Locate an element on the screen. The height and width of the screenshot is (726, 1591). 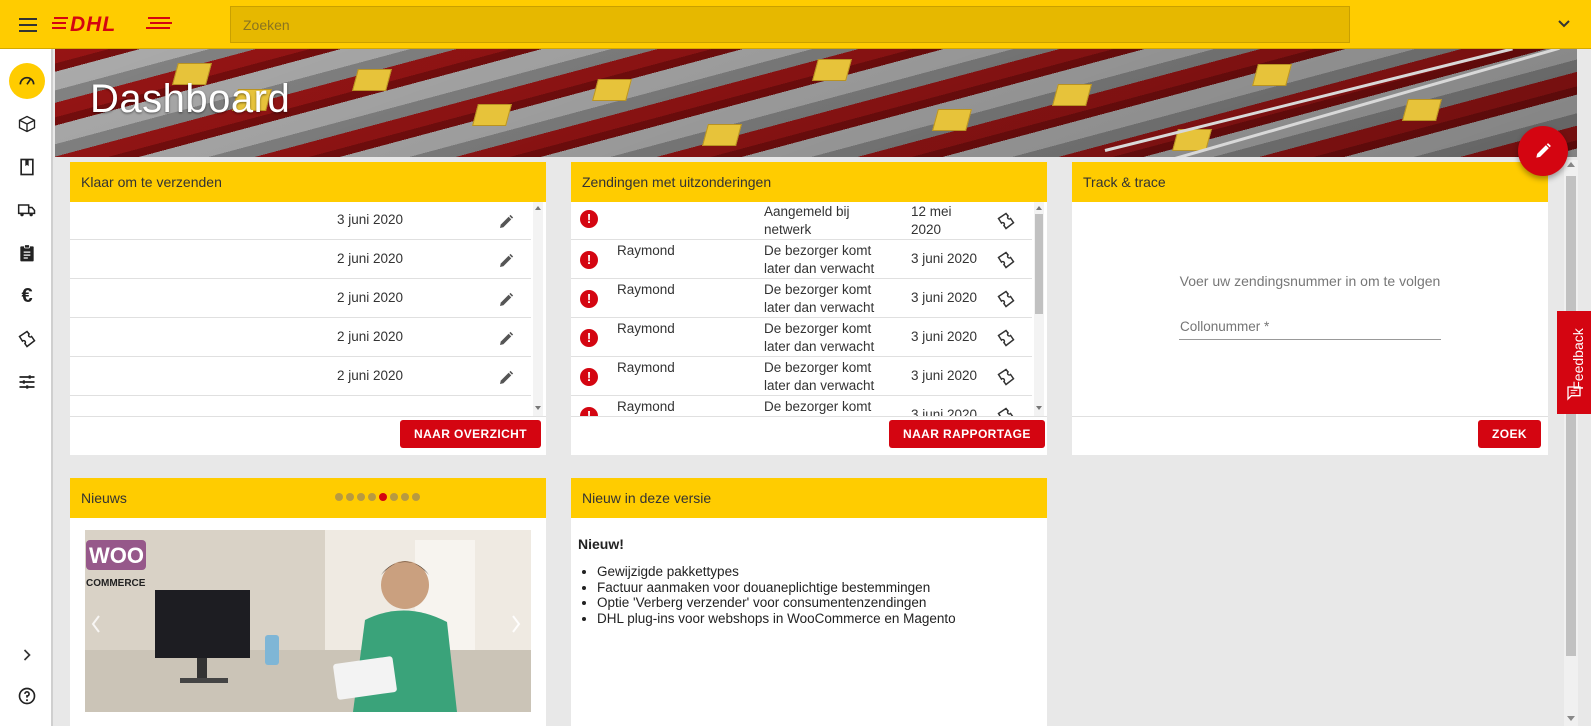
card-title: Nieuws is located at coordinates (308, 498).